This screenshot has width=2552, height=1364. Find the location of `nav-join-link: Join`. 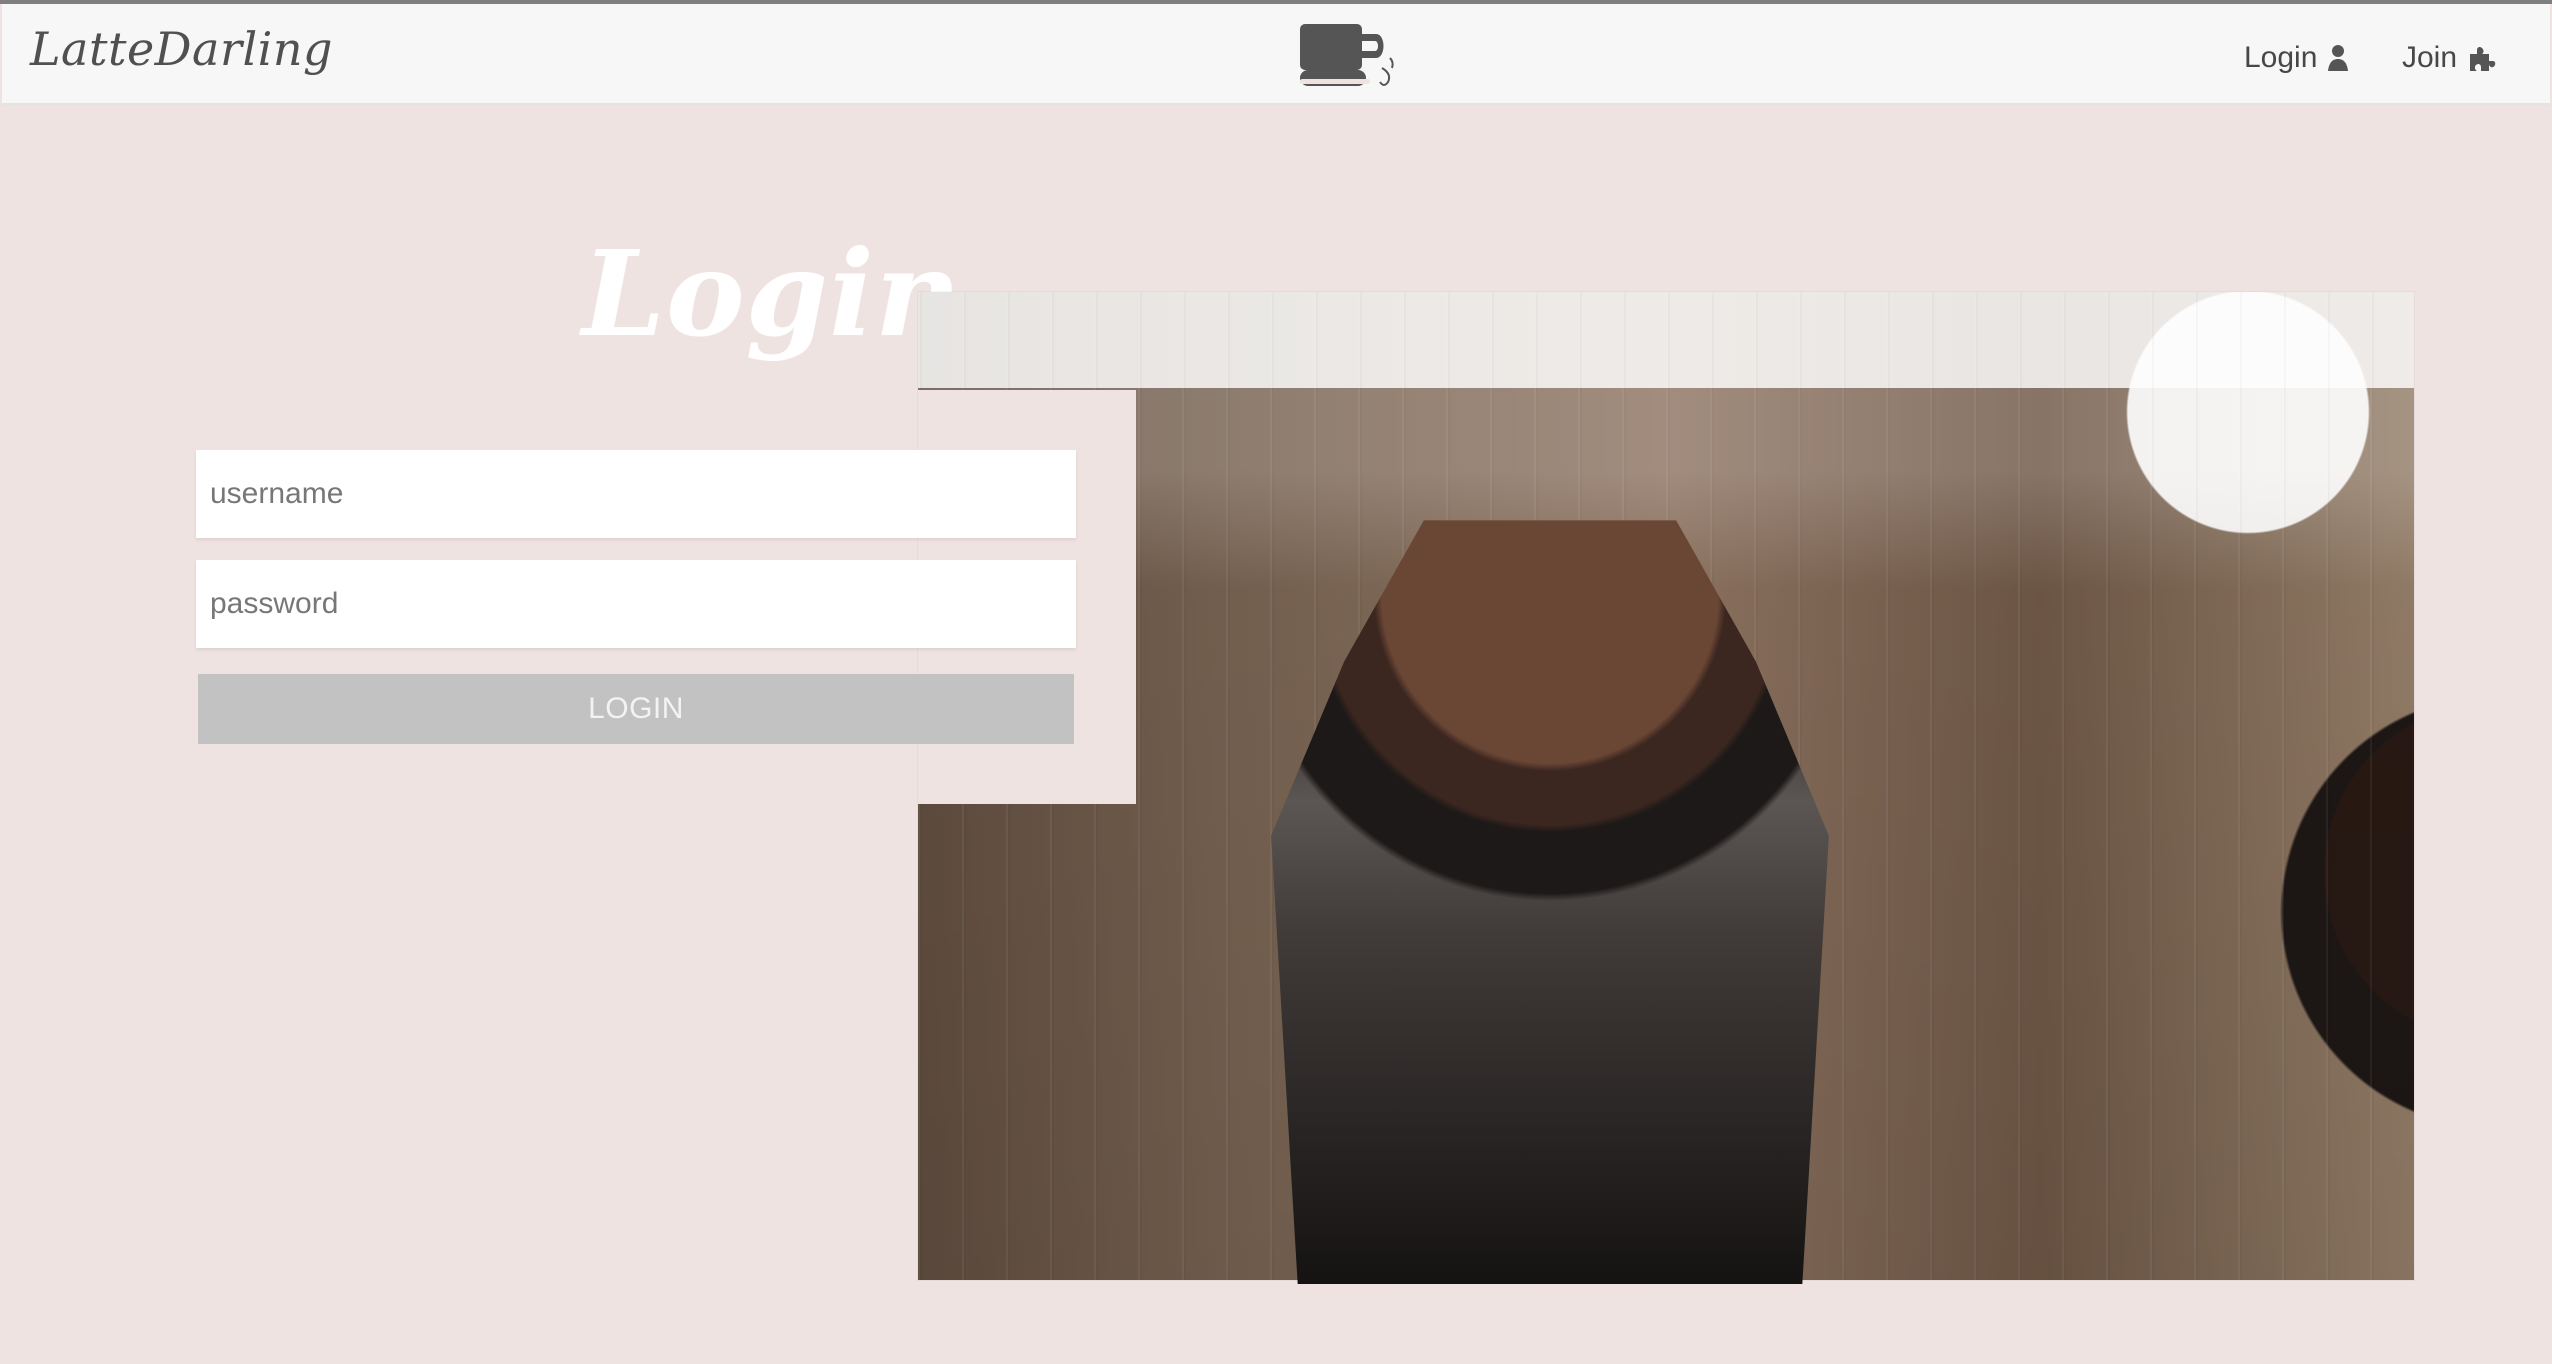

nav-join-link: Join is located at coordinates (2449, 58).